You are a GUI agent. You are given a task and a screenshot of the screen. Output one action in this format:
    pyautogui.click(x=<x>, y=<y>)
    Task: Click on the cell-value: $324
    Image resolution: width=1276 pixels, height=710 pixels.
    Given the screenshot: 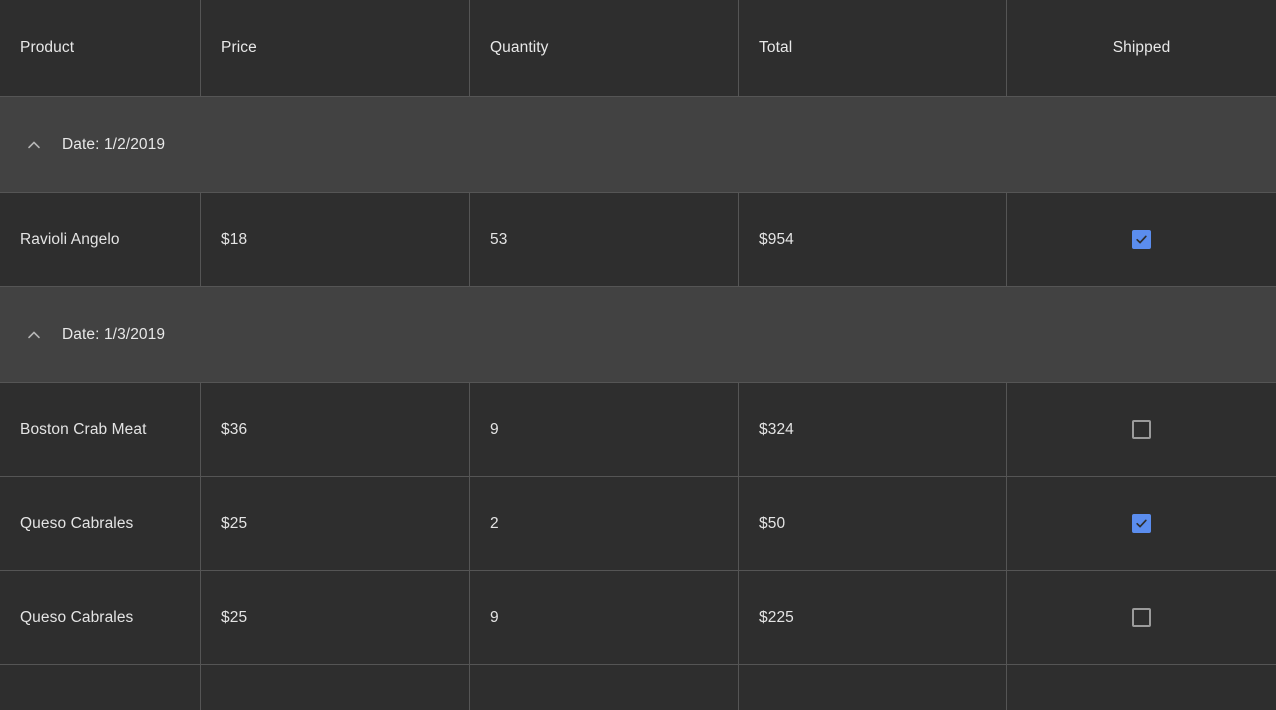 What is the action you would take?
    pyautogui.click(x=776, y=429)
    